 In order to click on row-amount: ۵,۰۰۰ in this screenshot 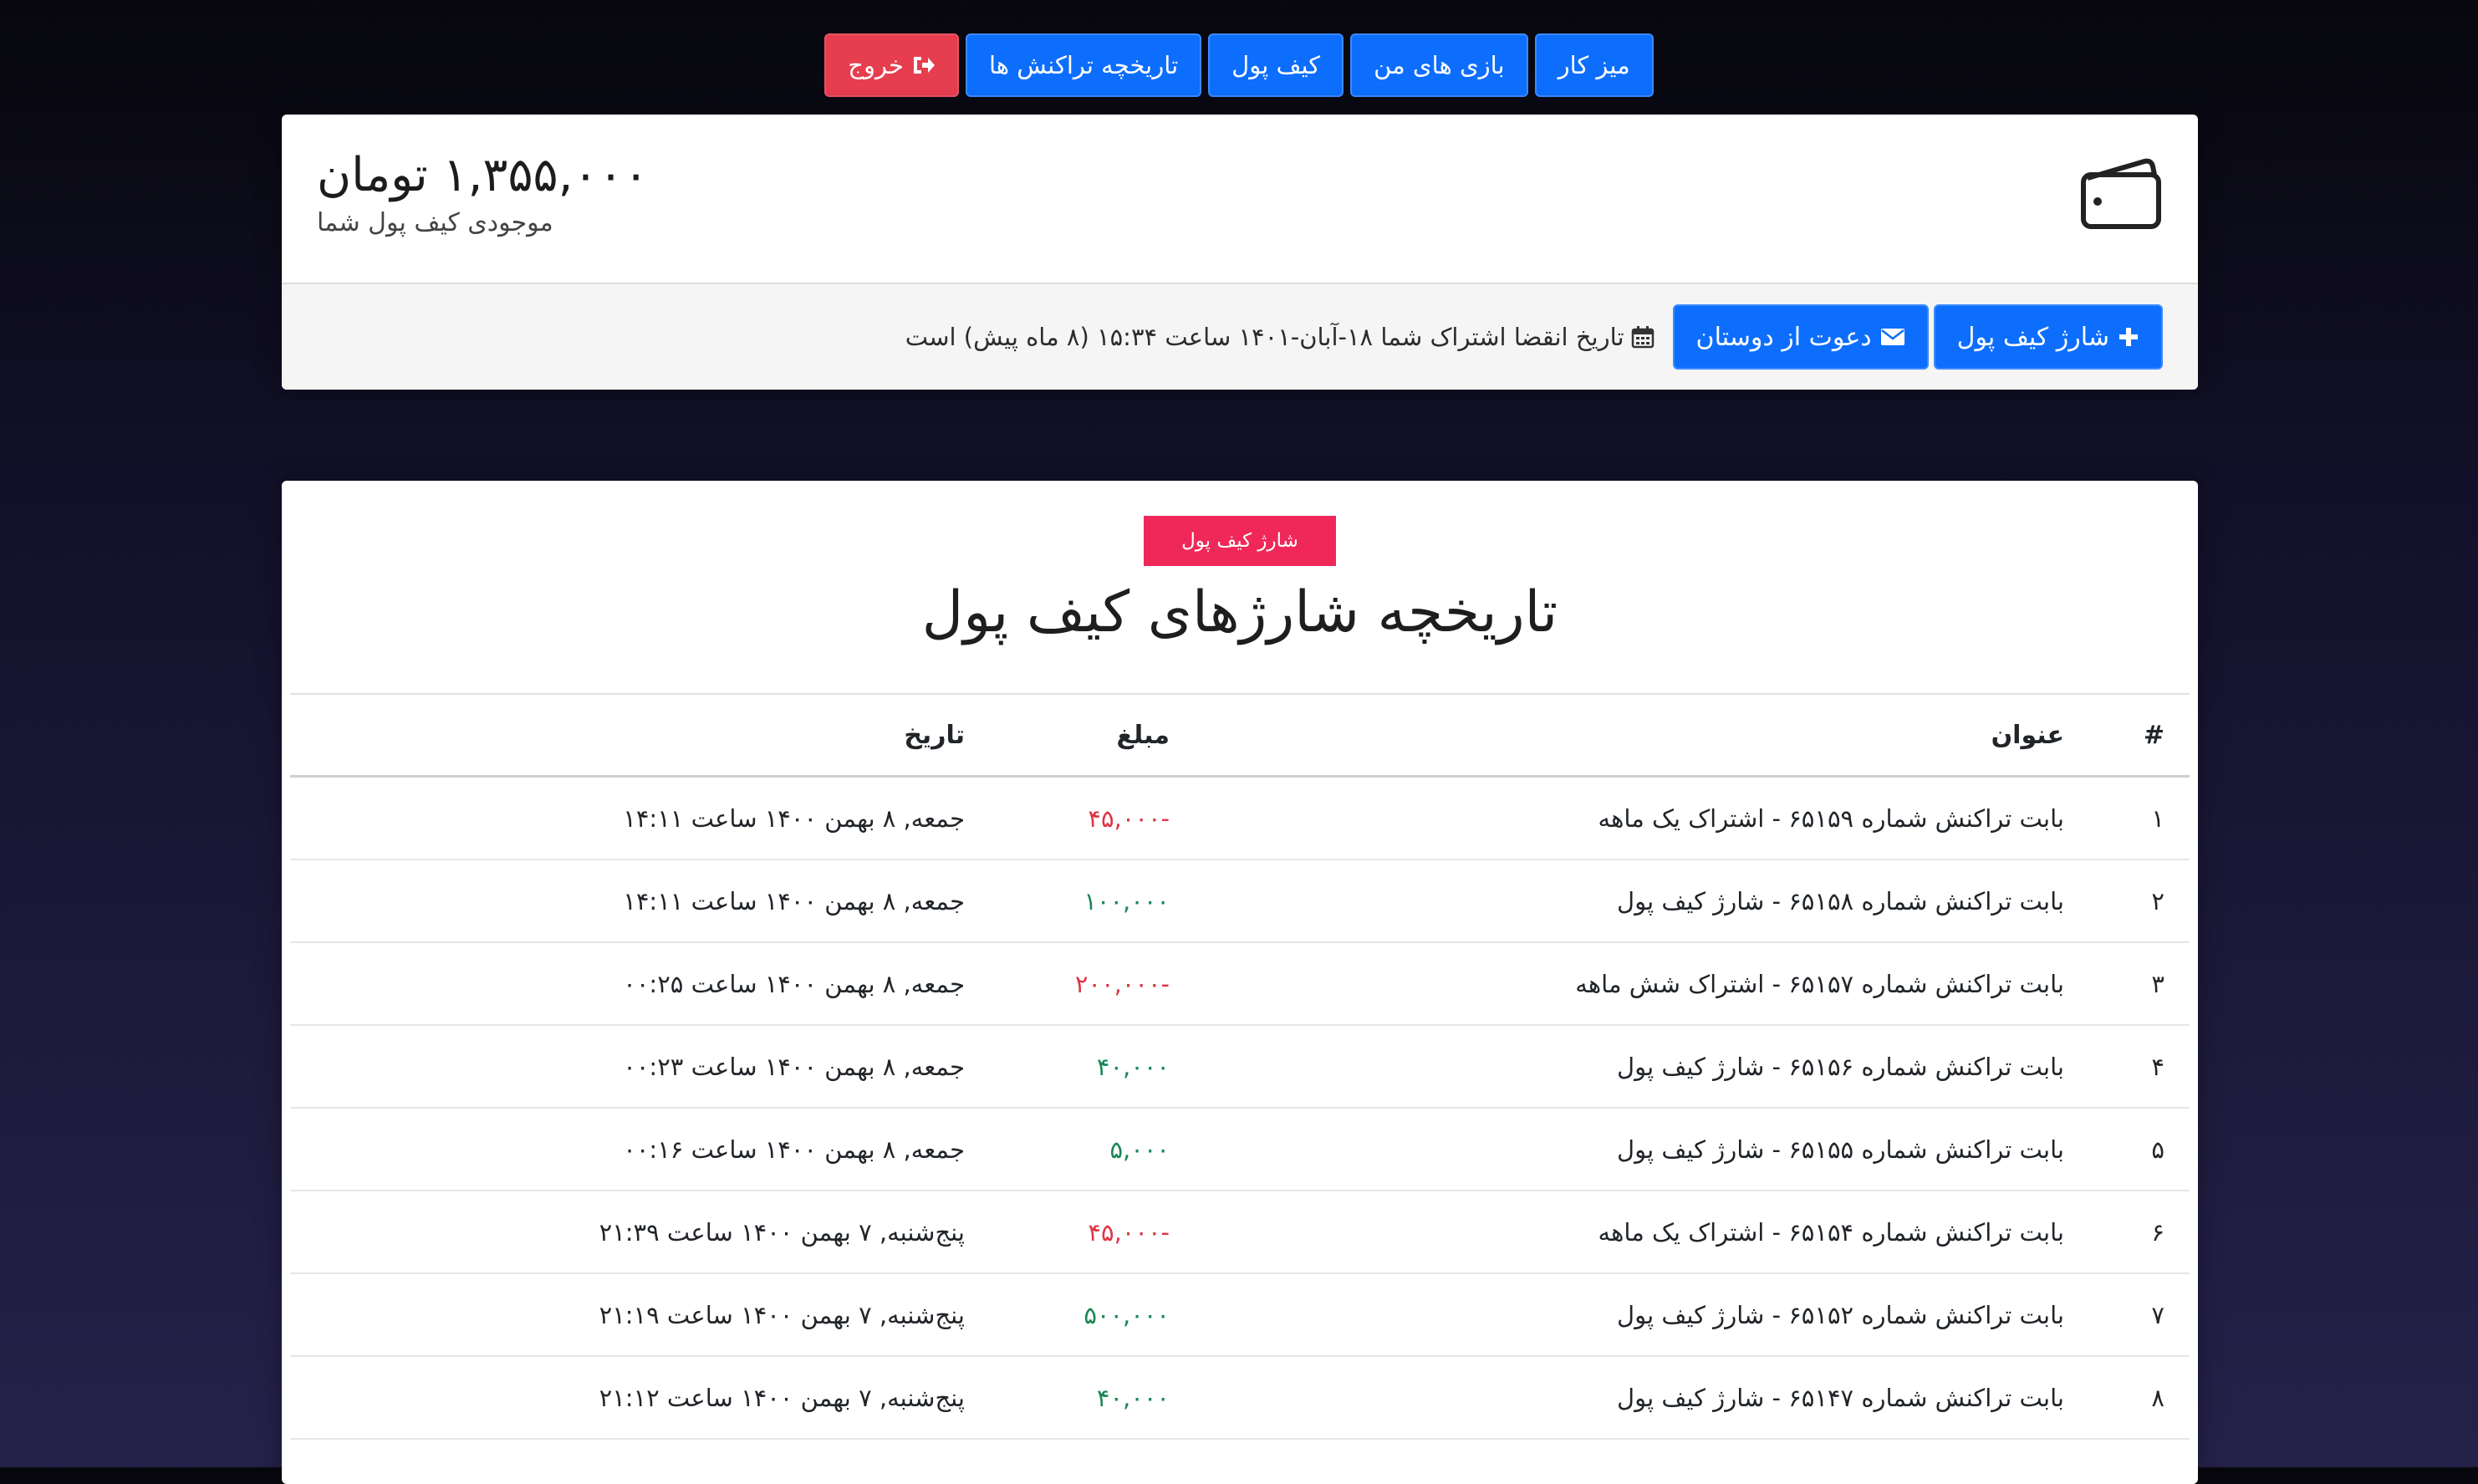, I will do `click(1139, 1149)`.